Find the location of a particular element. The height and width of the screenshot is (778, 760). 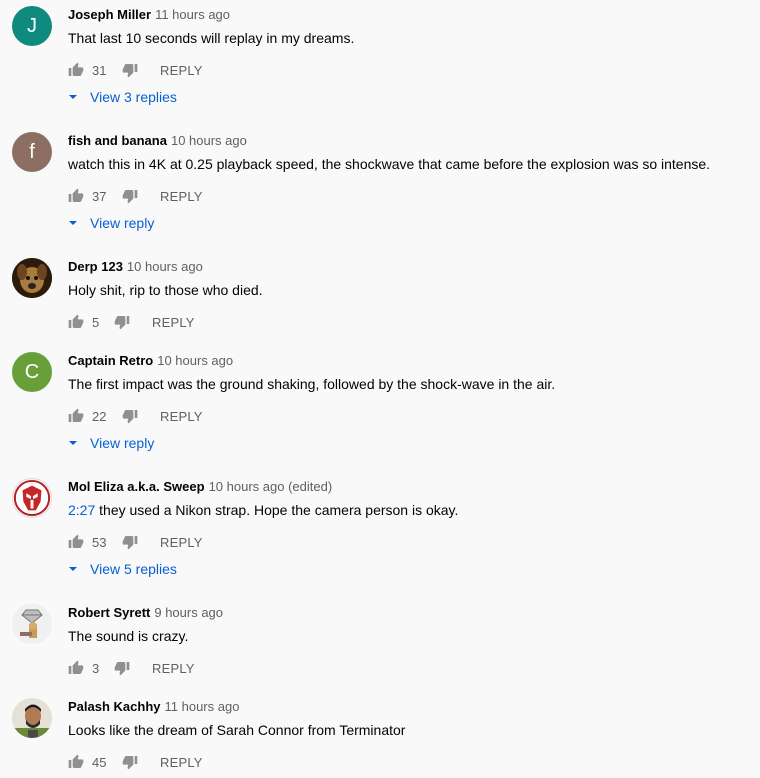

author-name: Joseph Miller is located at coordinates (109, 14).